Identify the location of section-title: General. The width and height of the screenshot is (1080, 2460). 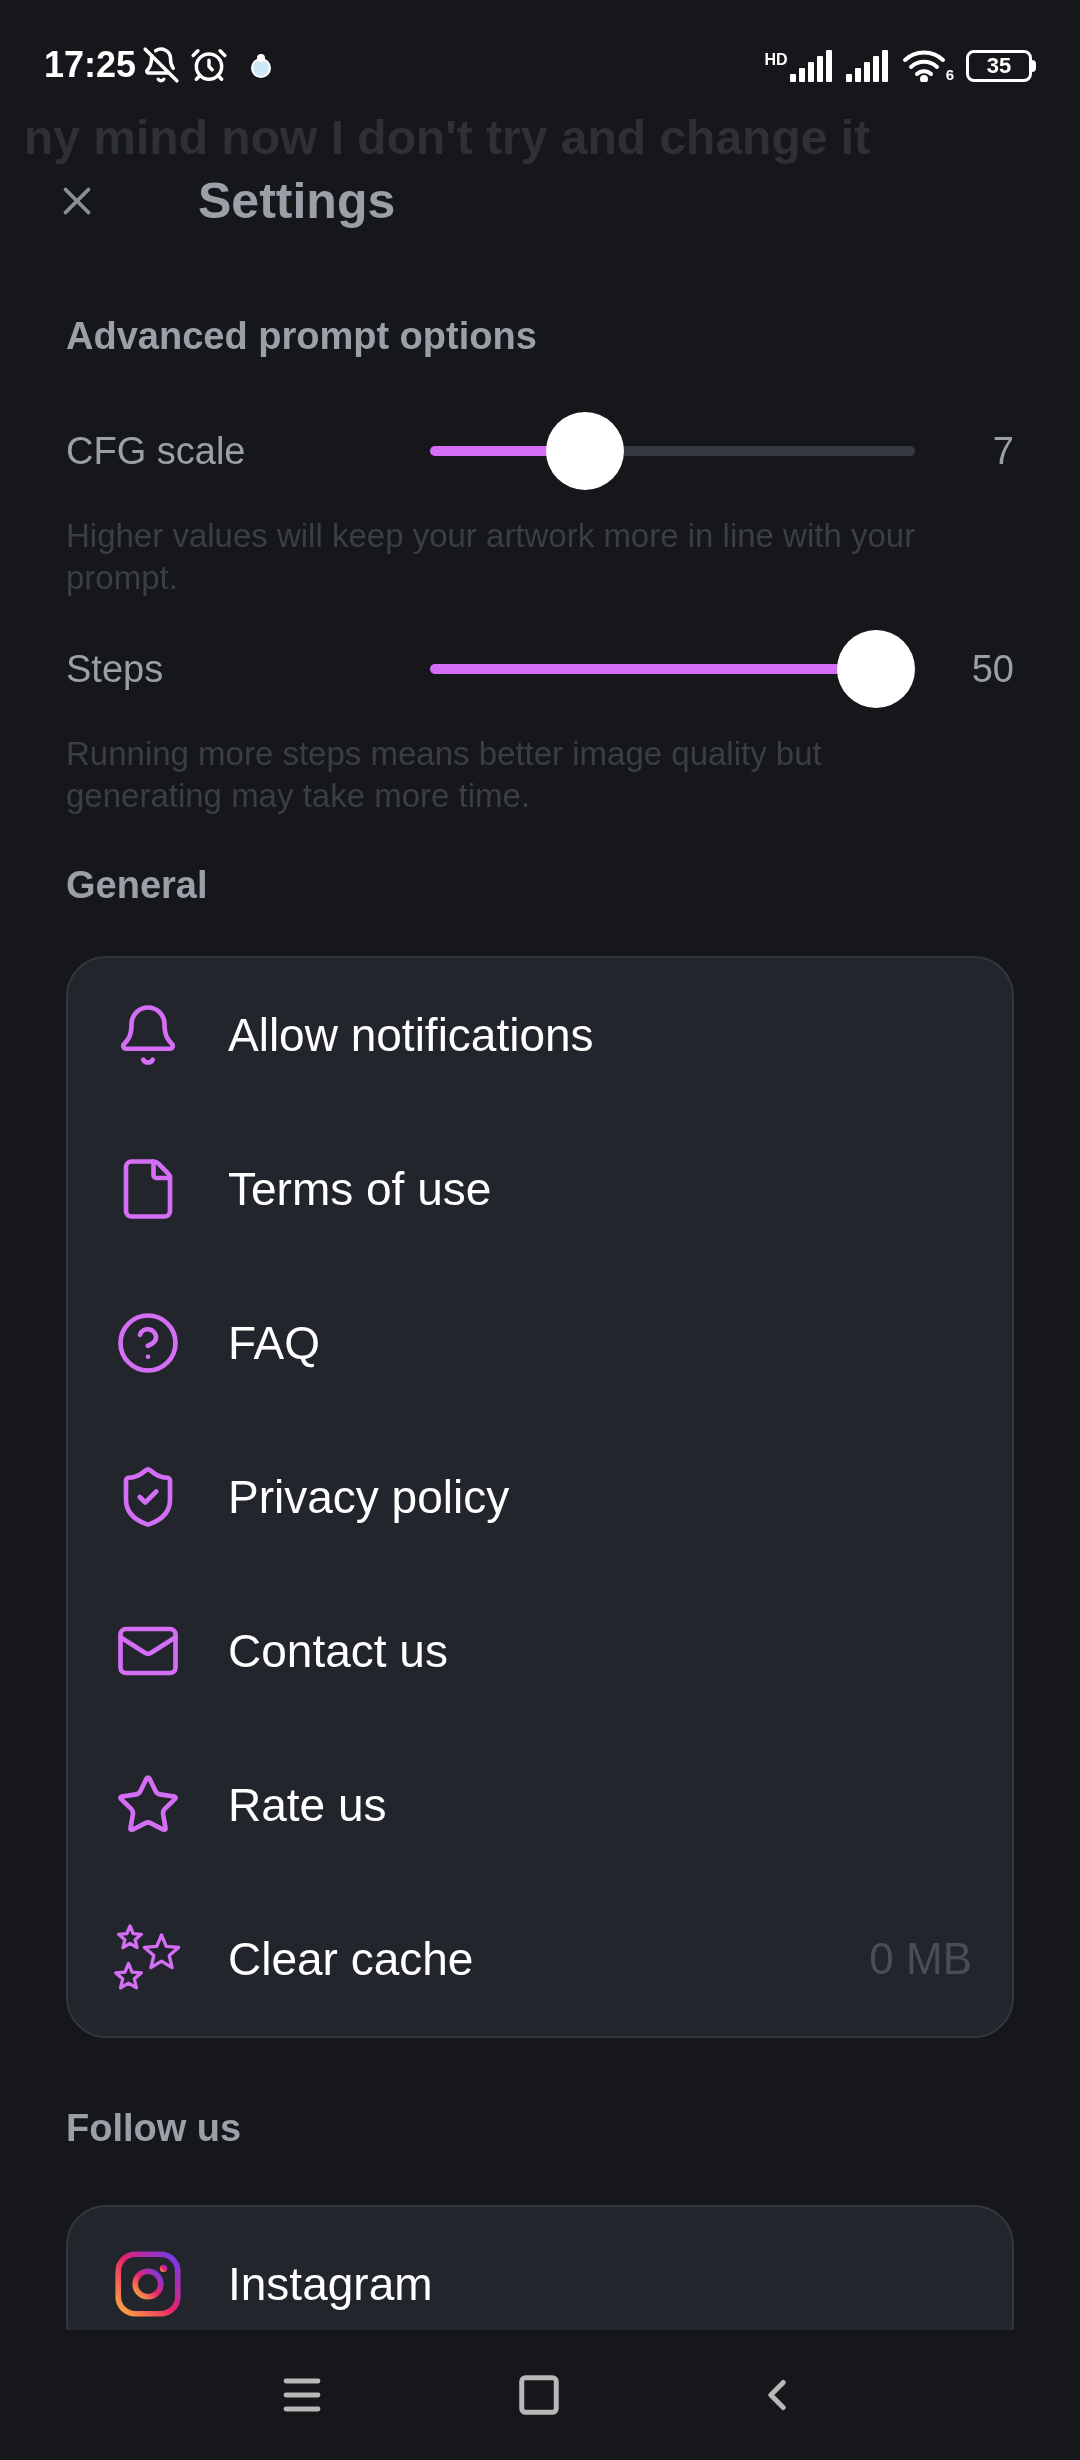
(137, 885).